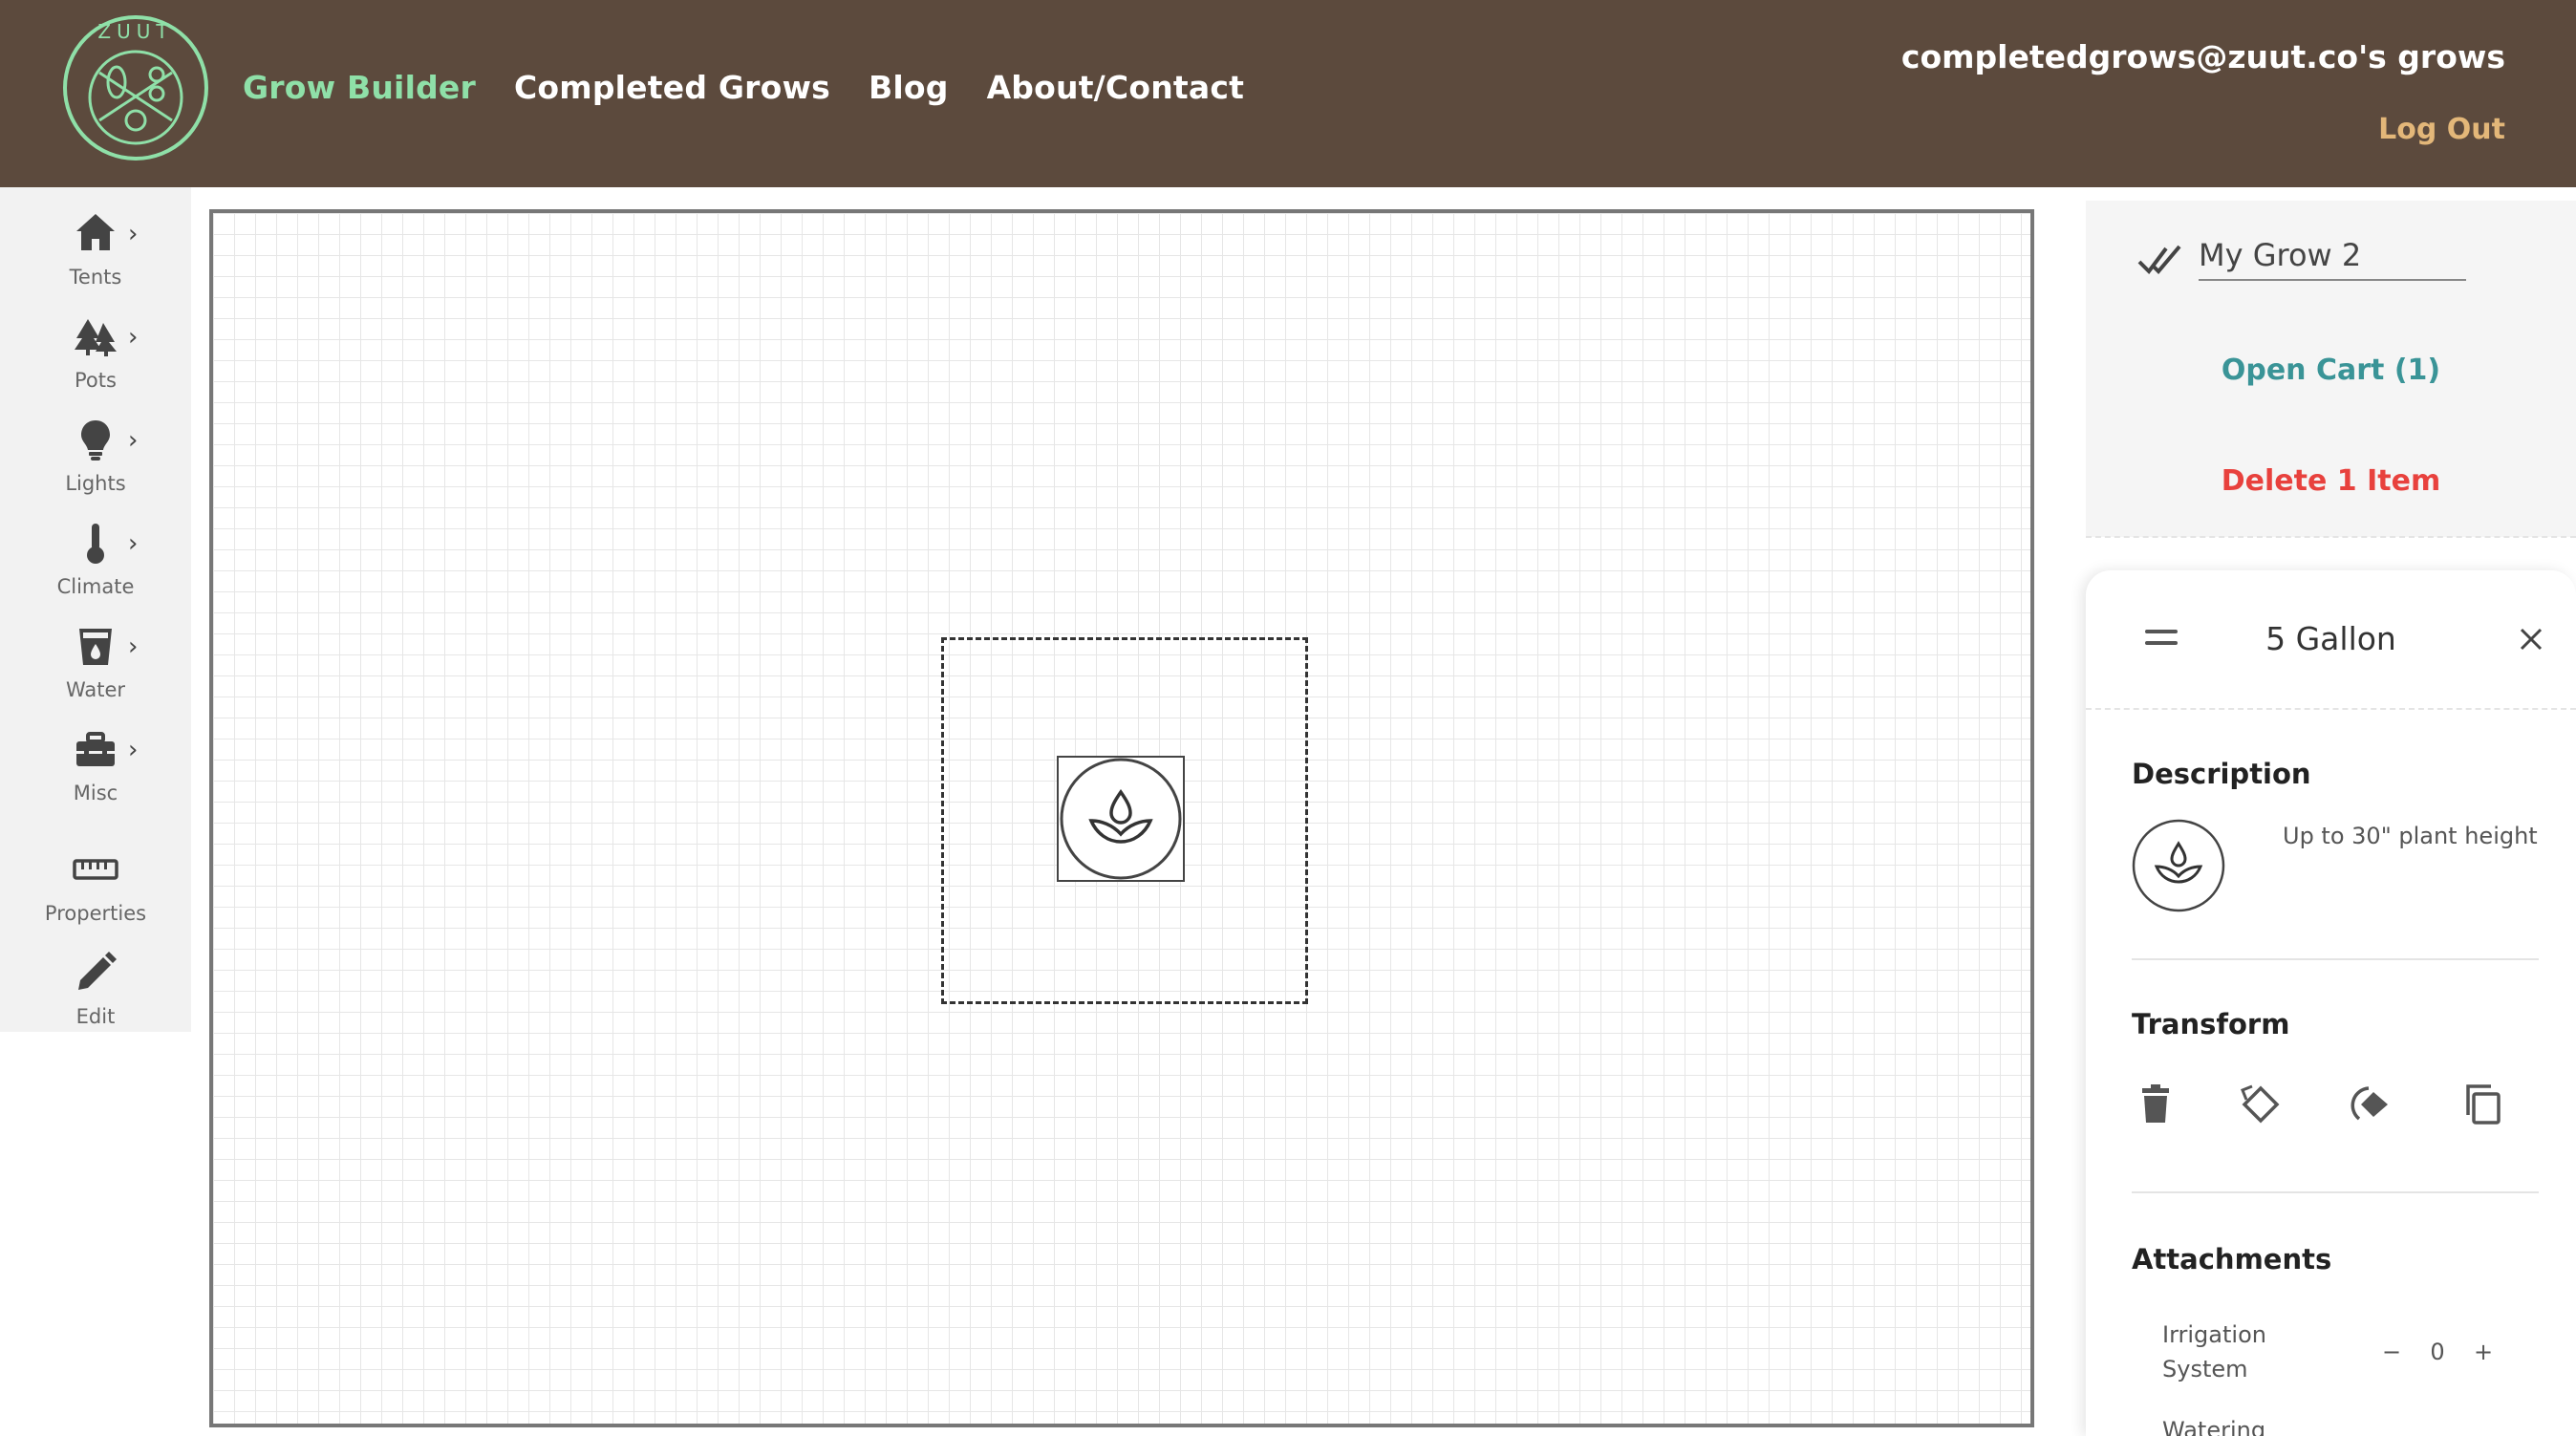 This screenshot has width=2576, height=1436. I want to click on description-heading: Description, so click(2221, 774).